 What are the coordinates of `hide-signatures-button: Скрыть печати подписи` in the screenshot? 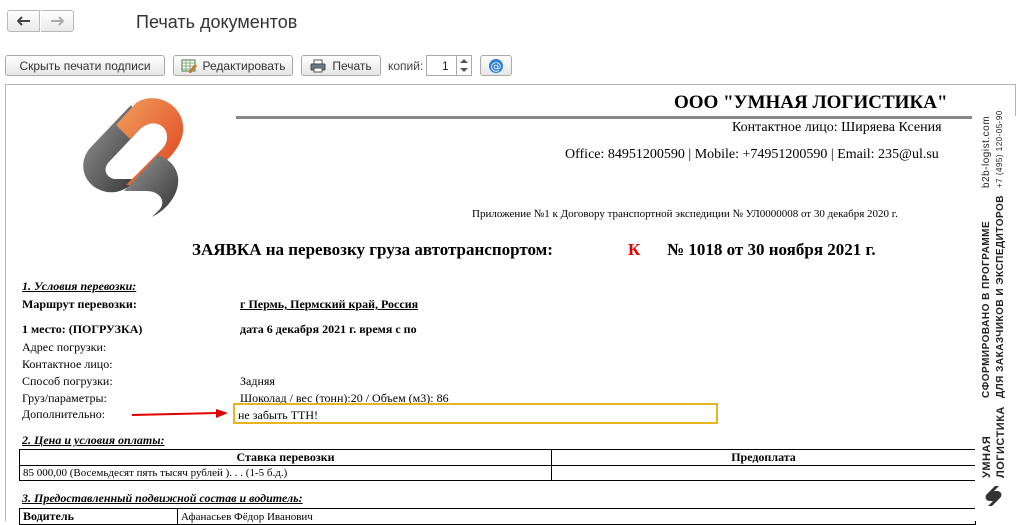 It's located at (85, 65).